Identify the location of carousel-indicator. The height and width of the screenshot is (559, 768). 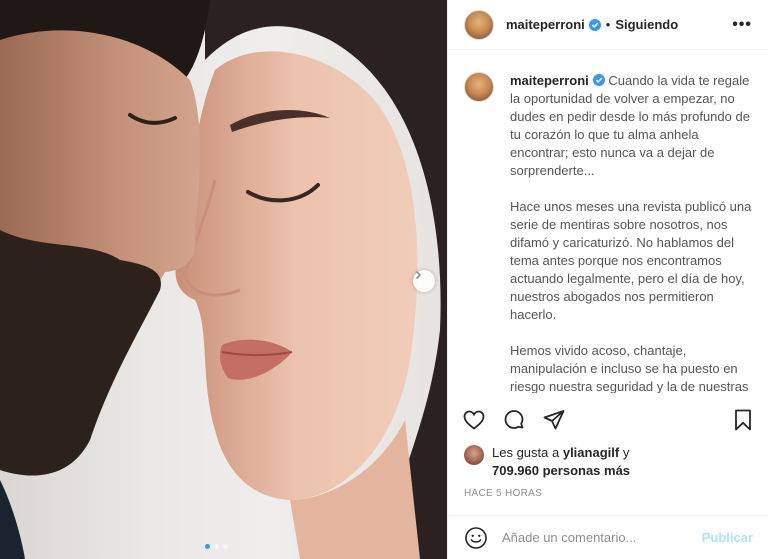
(216, 546).